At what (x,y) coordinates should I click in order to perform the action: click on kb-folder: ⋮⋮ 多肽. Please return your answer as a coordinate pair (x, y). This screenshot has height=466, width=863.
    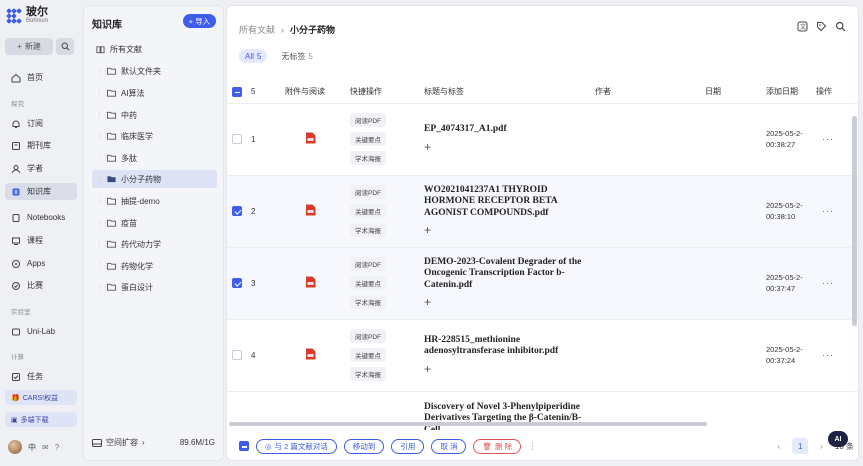
    Looking at the image, I should click on (154, 158).